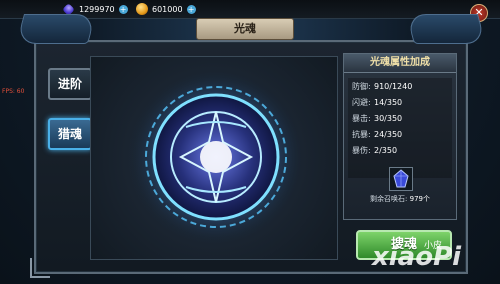 The height and width of the screenshot is (284, 500). Describe the element at coordinates (386, 150) in the screenshot. I see `stat-value: 2/350` at that location.